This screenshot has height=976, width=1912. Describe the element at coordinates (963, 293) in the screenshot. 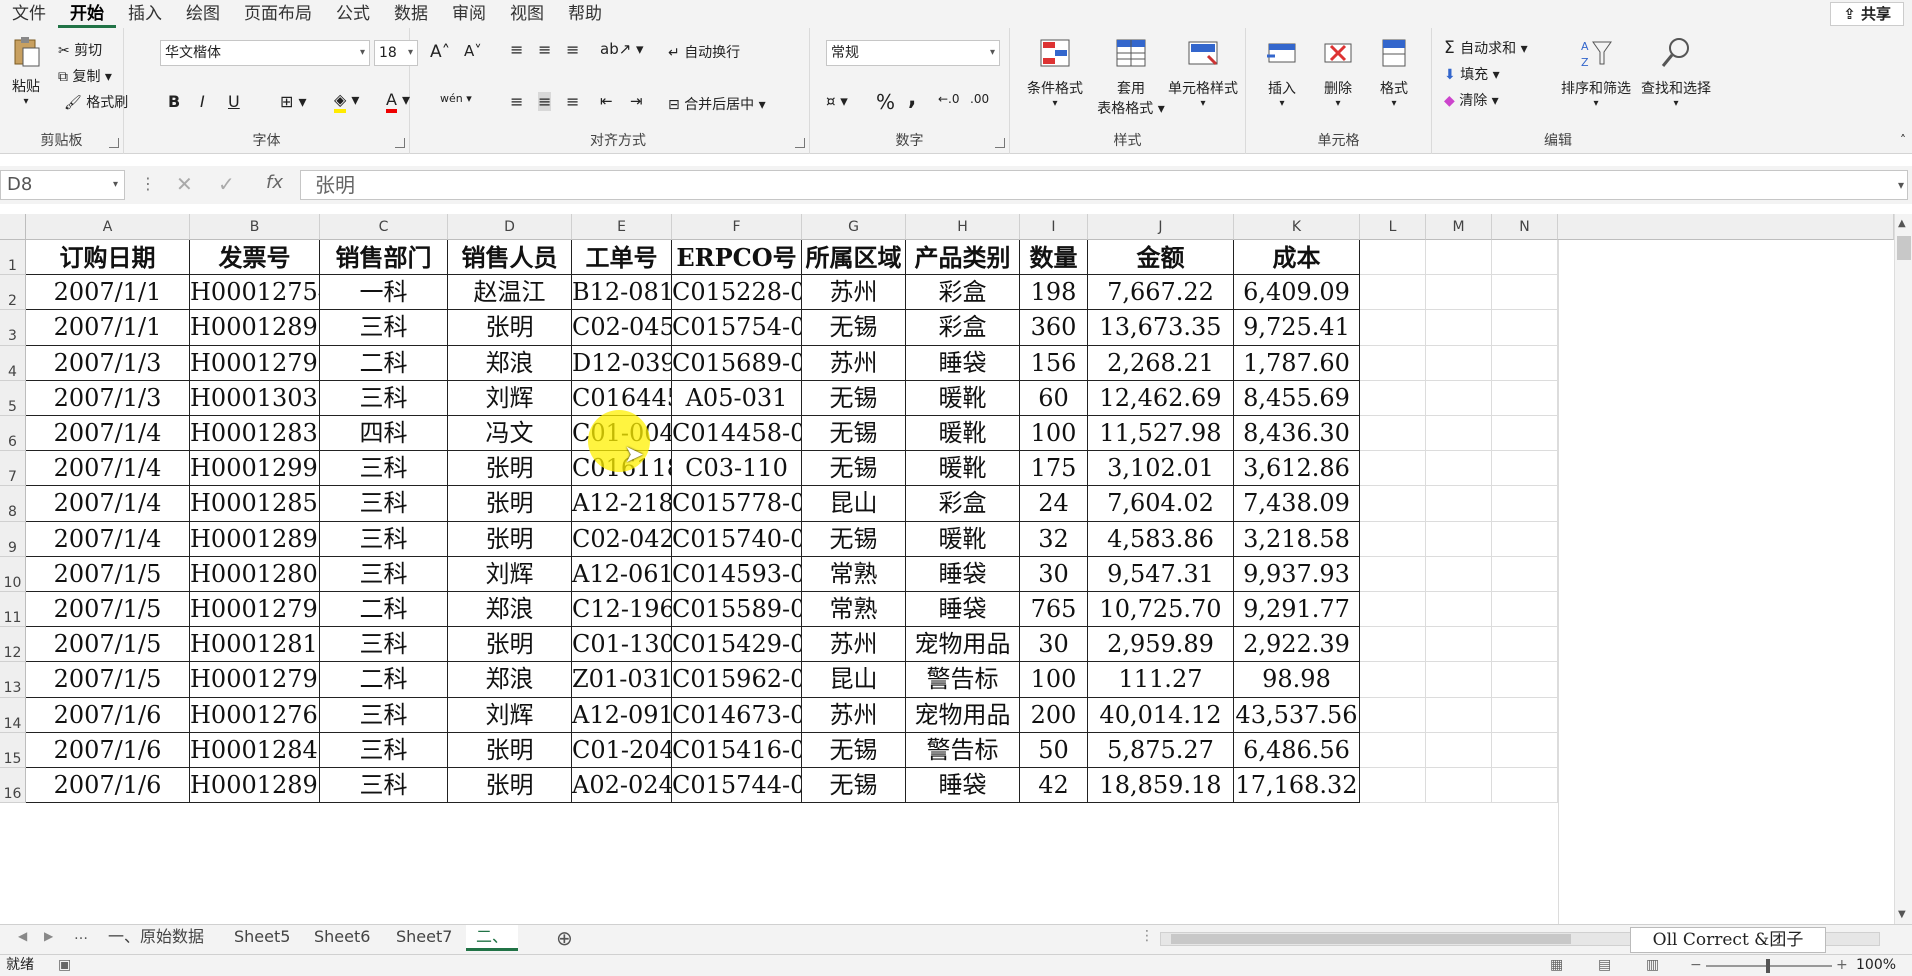

I see `table-cell: 彩盒` at that location.